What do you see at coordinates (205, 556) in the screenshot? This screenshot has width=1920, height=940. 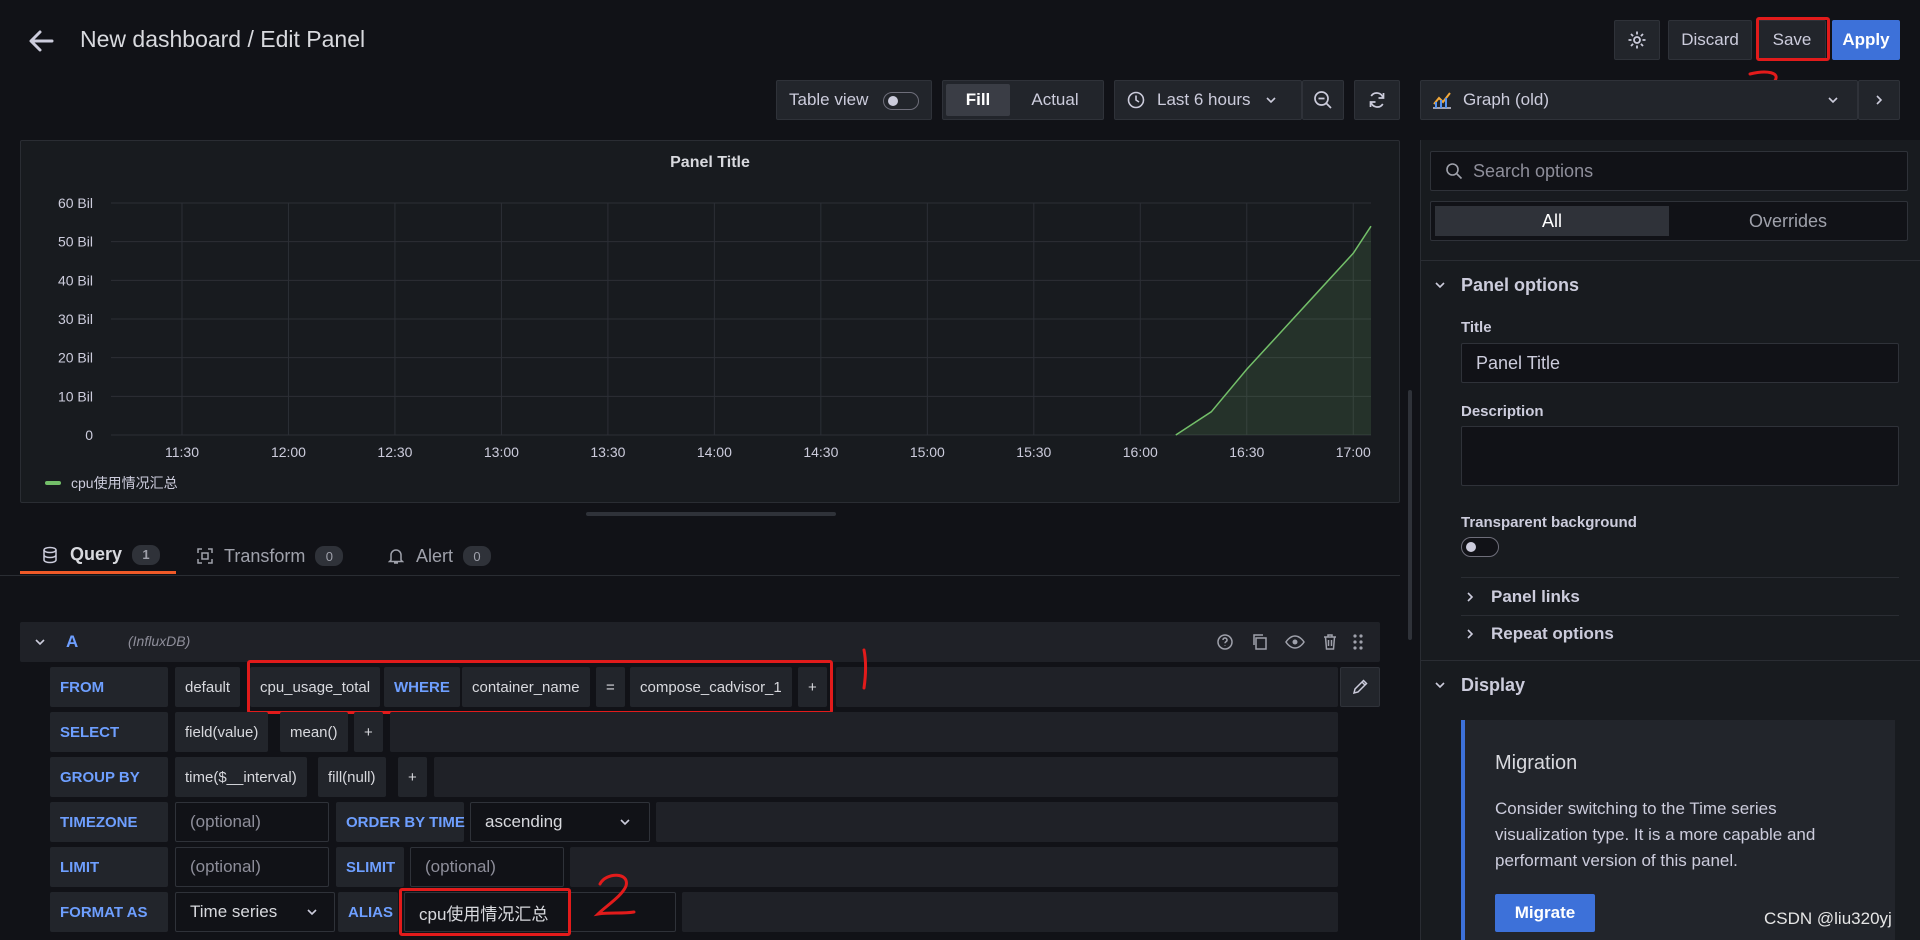 I see `transform-icon` at bounding box center [205, 556].